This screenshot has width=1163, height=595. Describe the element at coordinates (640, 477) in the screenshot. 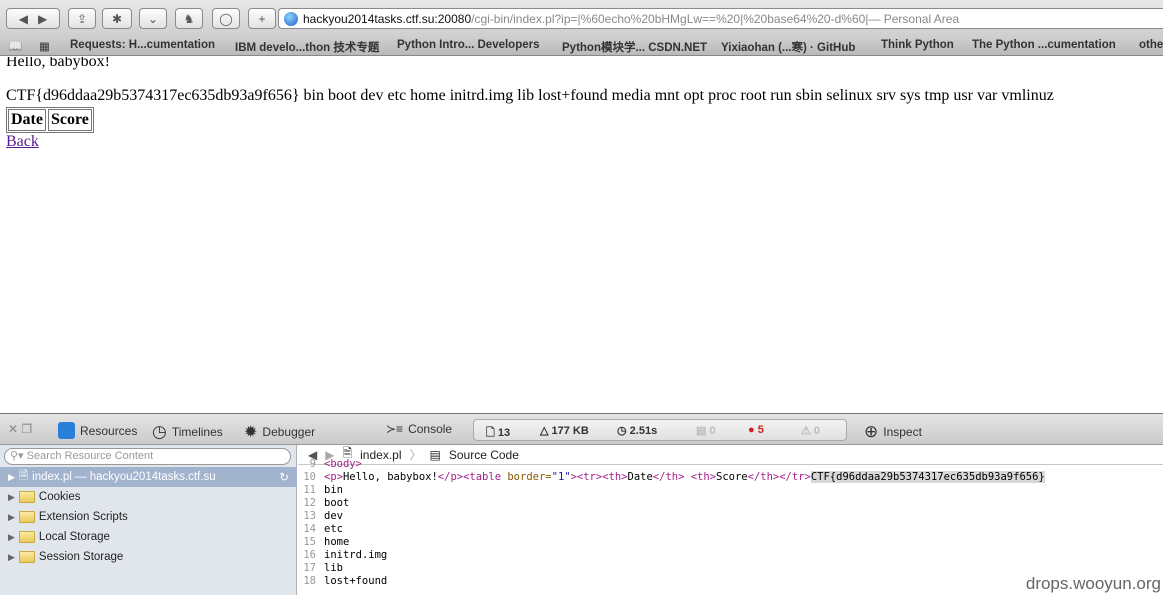

I see `code-token: Date` at that location.